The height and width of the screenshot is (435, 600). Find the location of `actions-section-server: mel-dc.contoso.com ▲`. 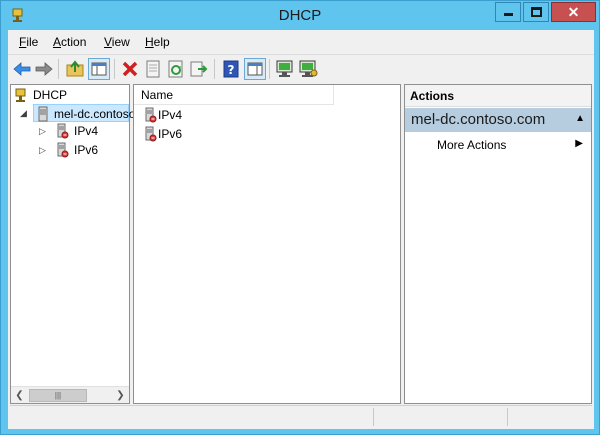

actions-section-server: mel-dc.contoso.com ▲ is located at coordinates (498, 120).